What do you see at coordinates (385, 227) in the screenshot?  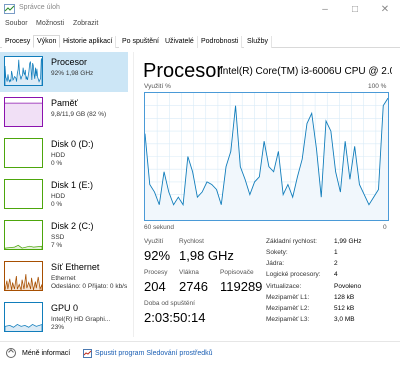 I see `graph-min-label: 0` at bounding box center [385, 227].